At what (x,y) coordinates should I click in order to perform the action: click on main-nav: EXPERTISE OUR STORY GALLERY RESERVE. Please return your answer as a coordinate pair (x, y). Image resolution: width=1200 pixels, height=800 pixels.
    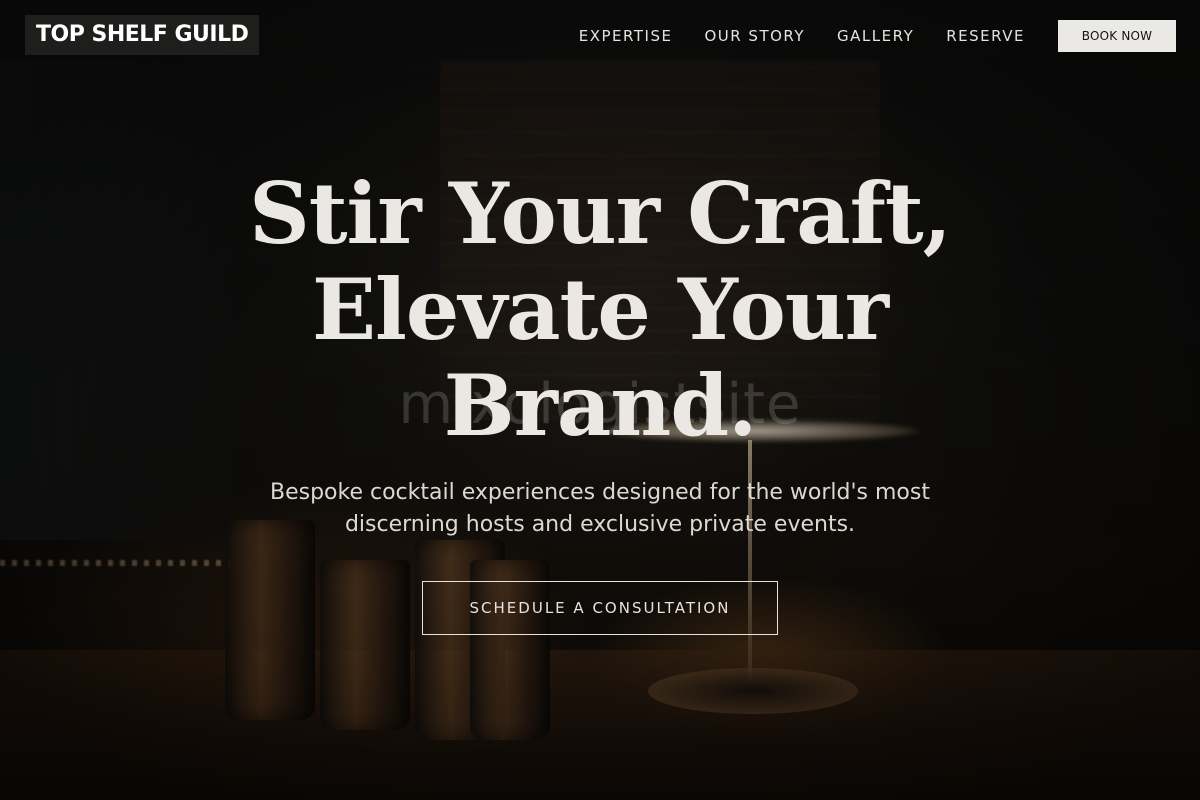
    Looking at the image, I should click on (802, 36).